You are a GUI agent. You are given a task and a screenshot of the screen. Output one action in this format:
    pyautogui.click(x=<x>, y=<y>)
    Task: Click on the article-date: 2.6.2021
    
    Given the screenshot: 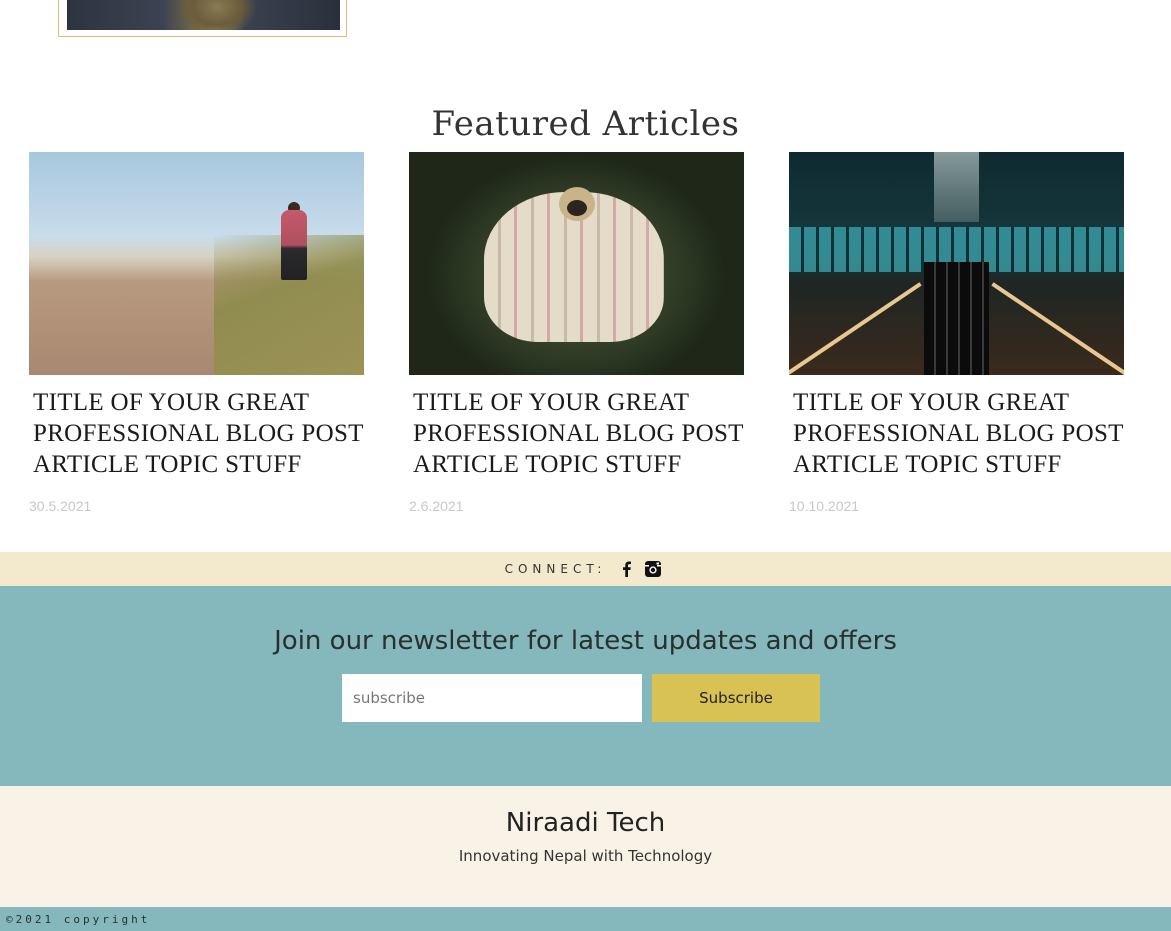 What is the action you would take?
    pyautogui.click(x=436, y=506)
    